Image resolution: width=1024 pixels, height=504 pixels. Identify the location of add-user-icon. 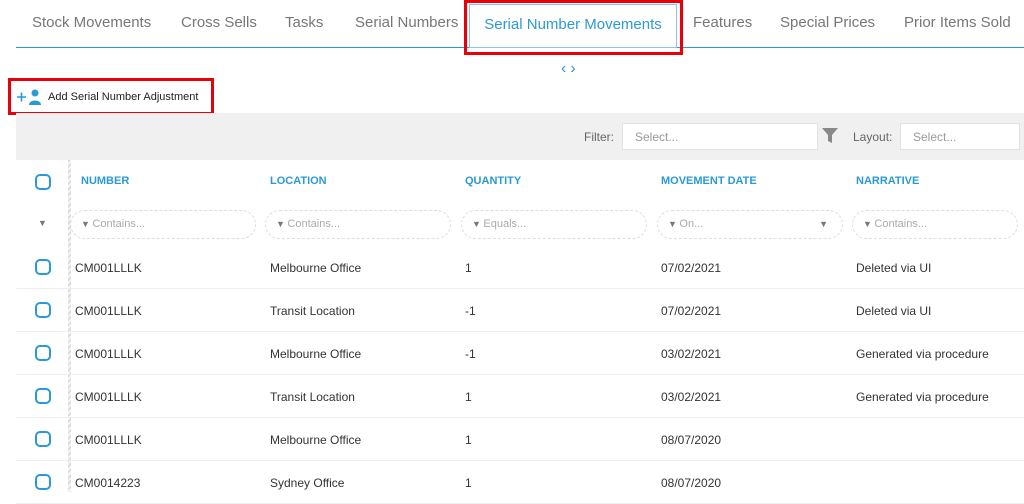
(29, 97).